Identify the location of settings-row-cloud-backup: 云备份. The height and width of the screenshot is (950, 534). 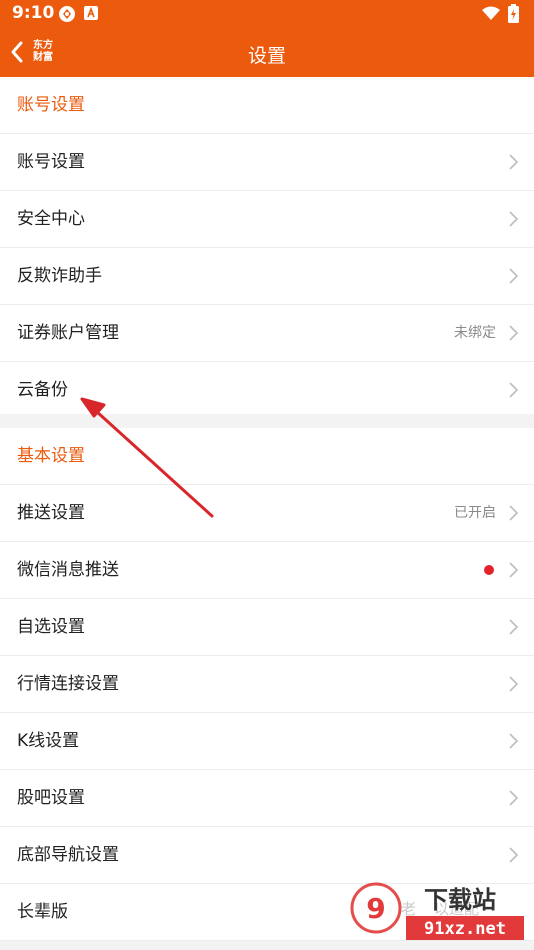
(267, 390).